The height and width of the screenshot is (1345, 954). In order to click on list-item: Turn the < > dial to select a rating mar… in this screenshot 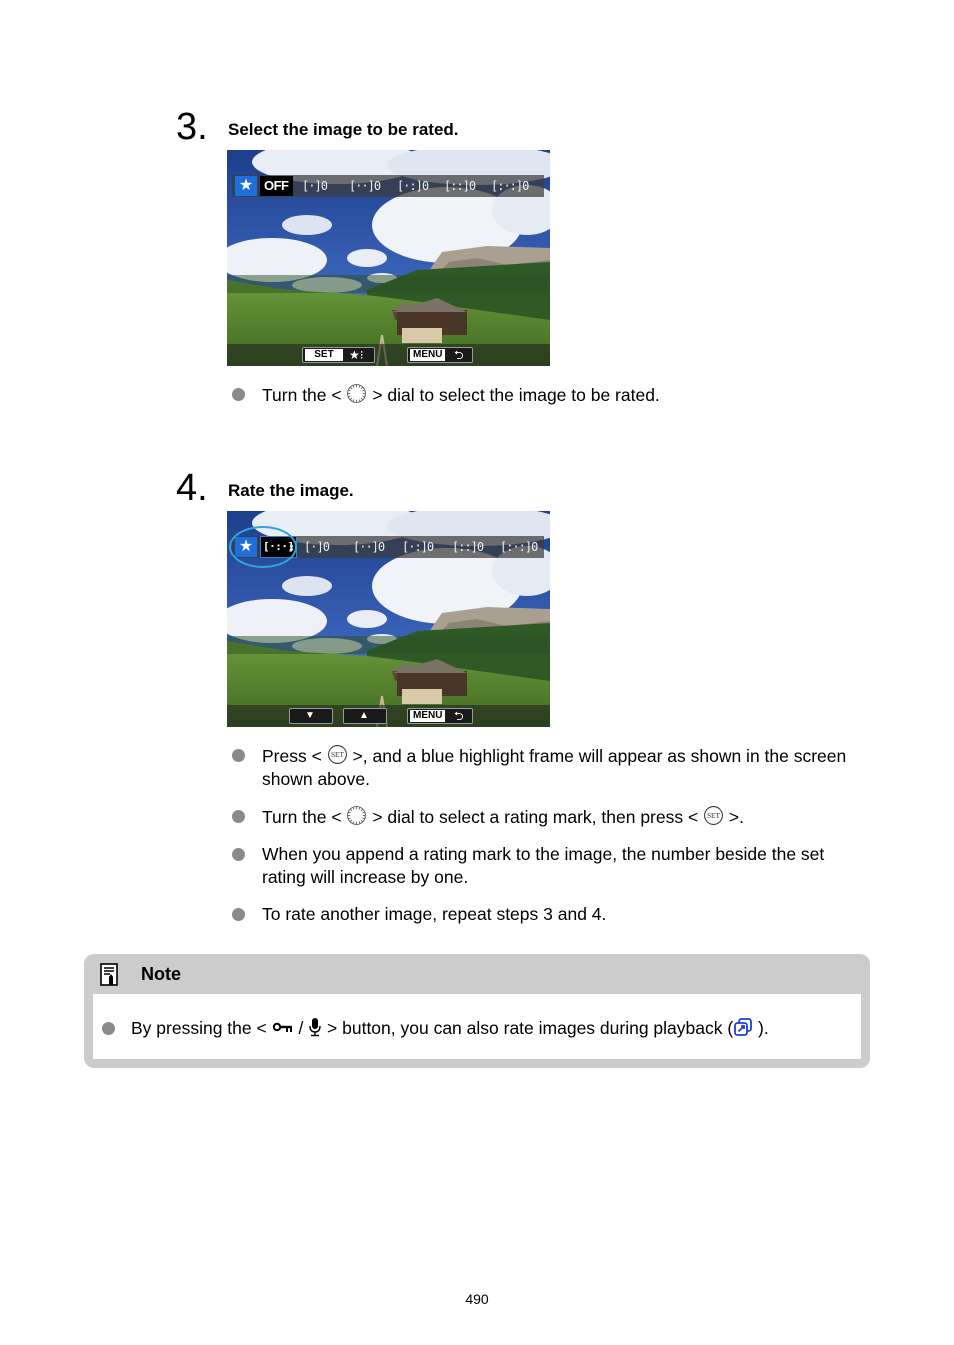, I will do `click(546, 817)`.